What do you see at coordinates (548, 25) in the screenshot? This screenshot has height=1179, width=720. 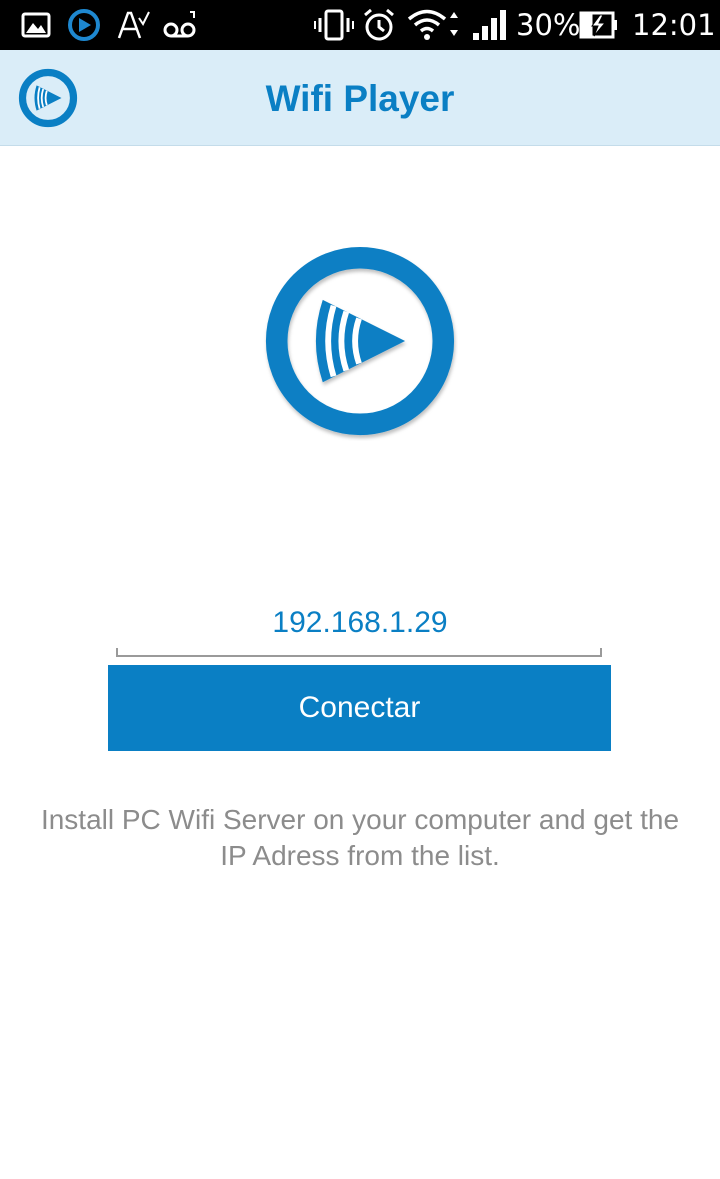 I see `battery-percent: 30%` at bounding box center [548, 25].